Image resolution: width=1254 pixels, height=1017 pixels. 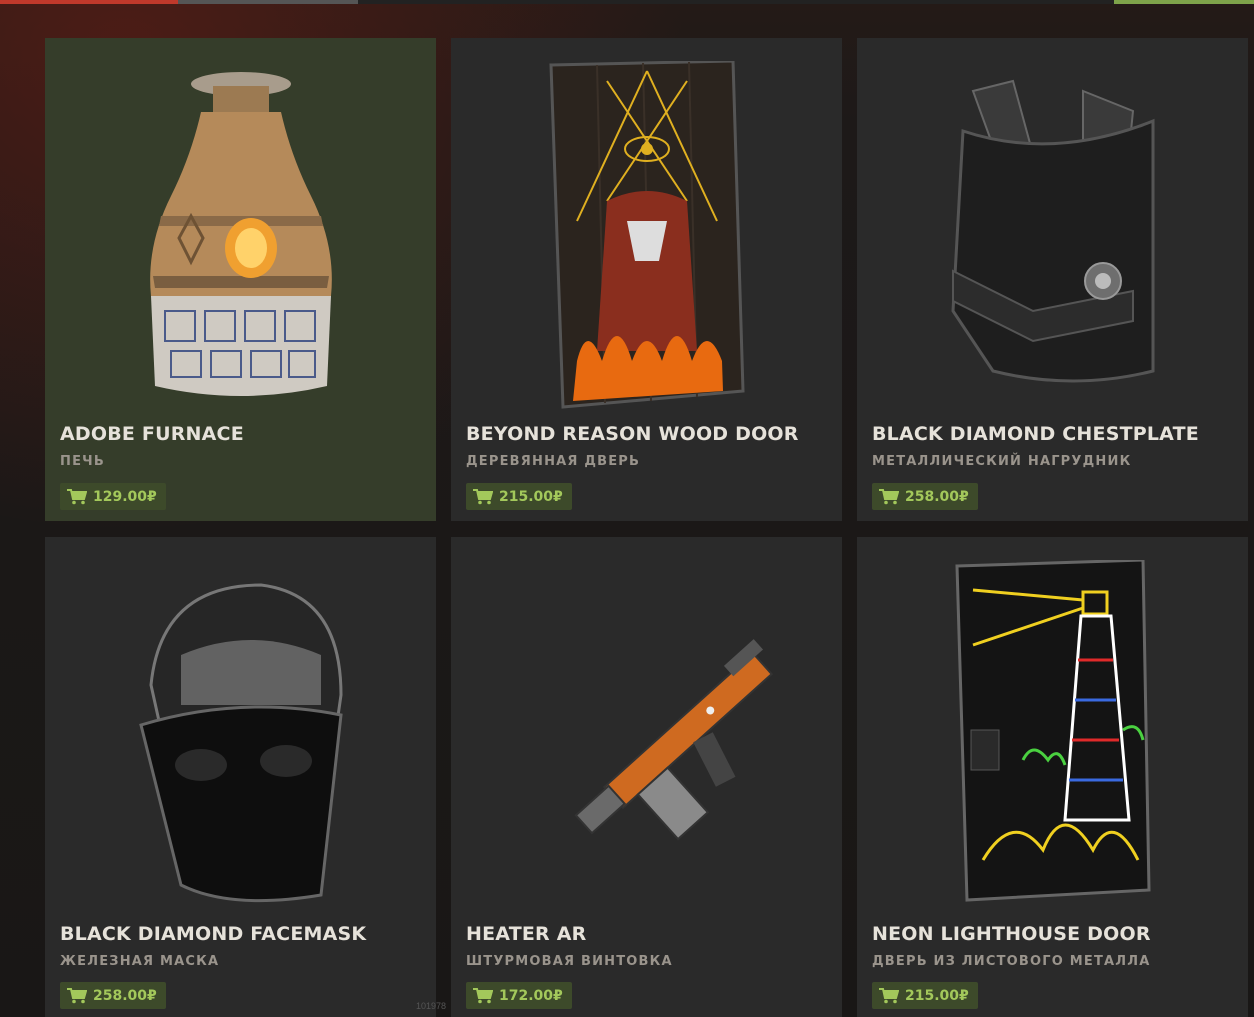 I want to click on facemask-icon, so click(x=240, y=734).